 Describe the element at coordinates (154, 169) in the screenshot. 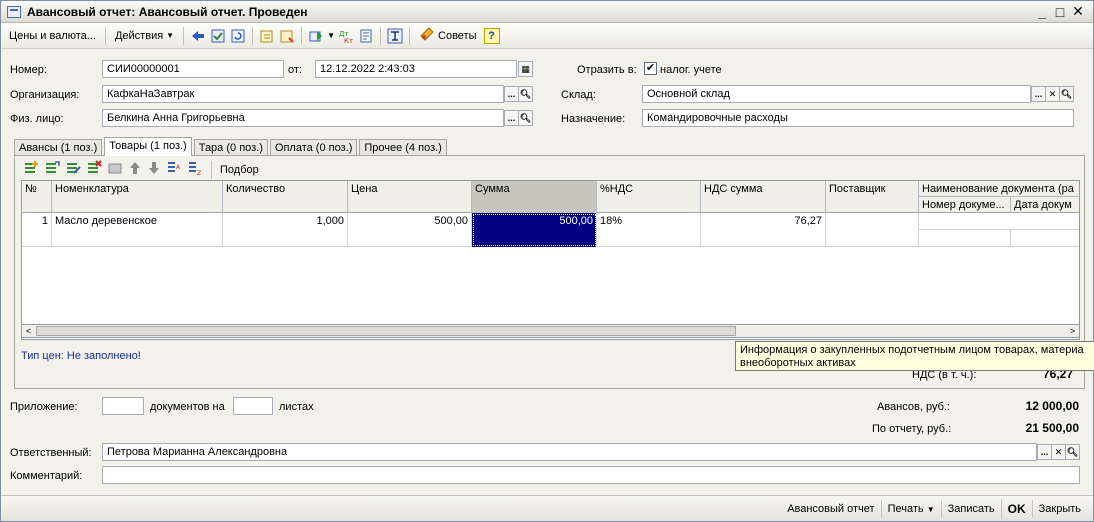

I see `move-down-icon` at that location.